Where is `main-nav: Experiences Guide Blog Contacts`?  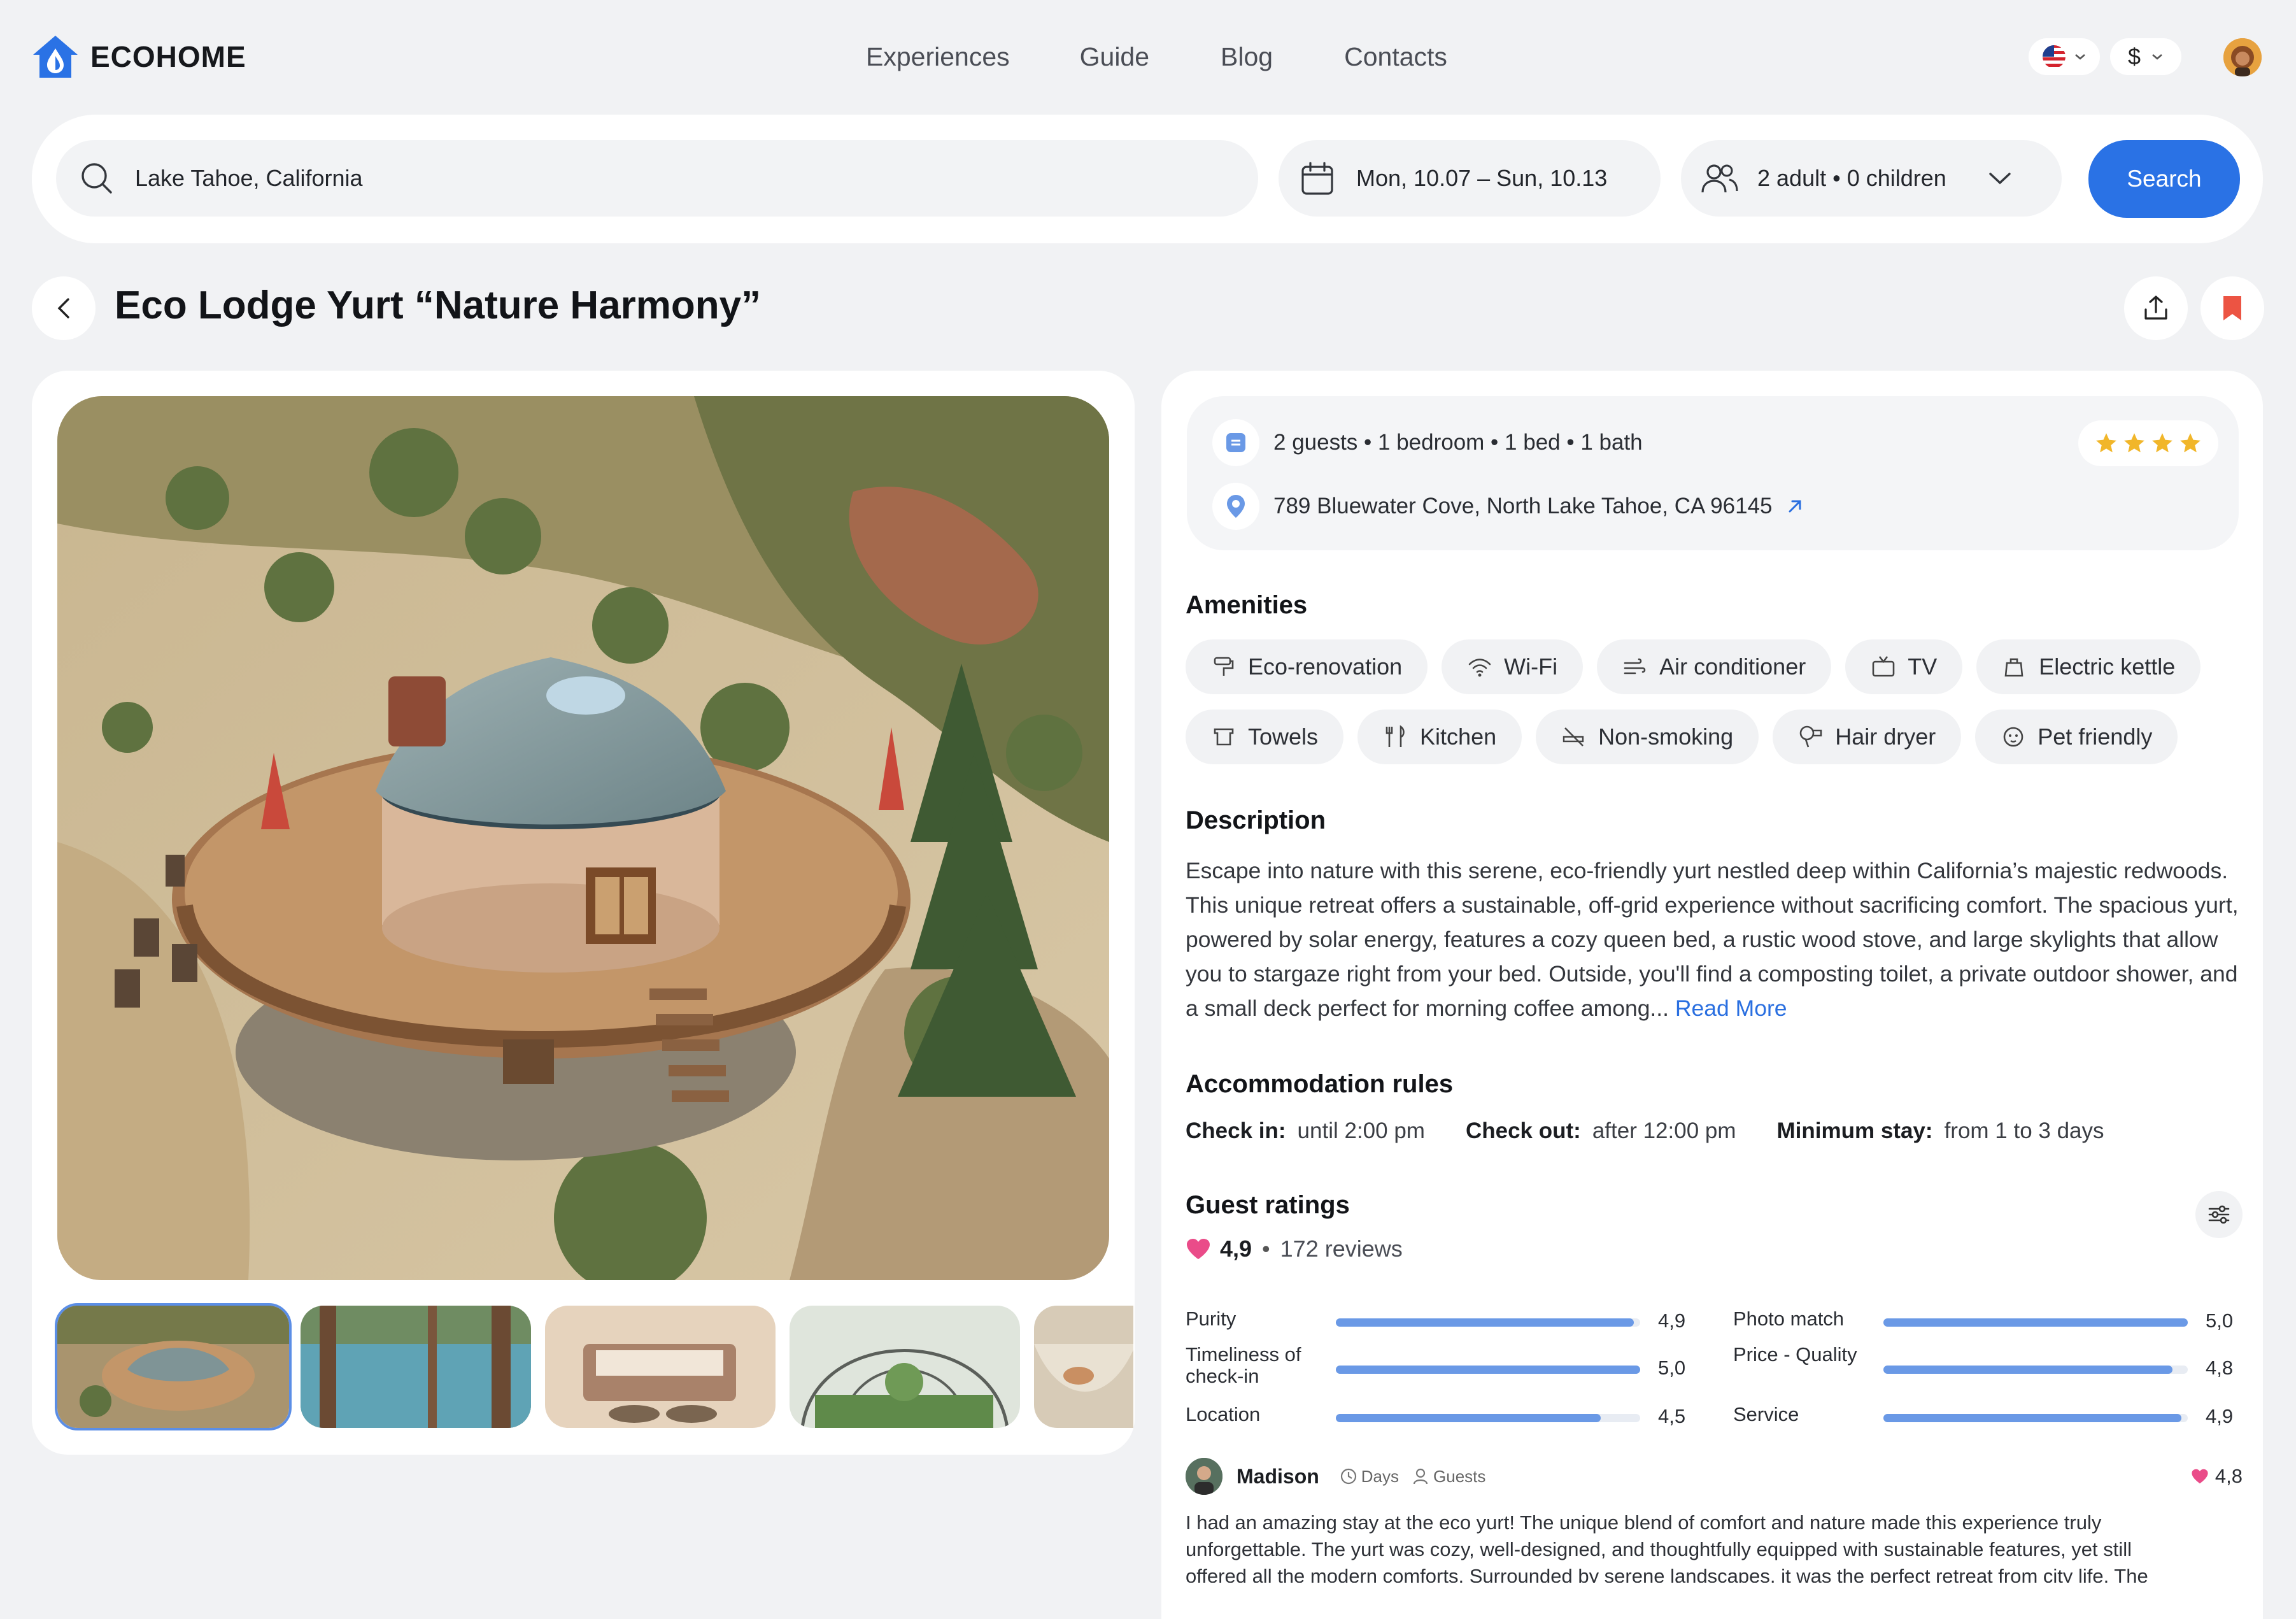 main-nav: Experiences Guide Blog Contacts is located at coordinates (1156, 57).